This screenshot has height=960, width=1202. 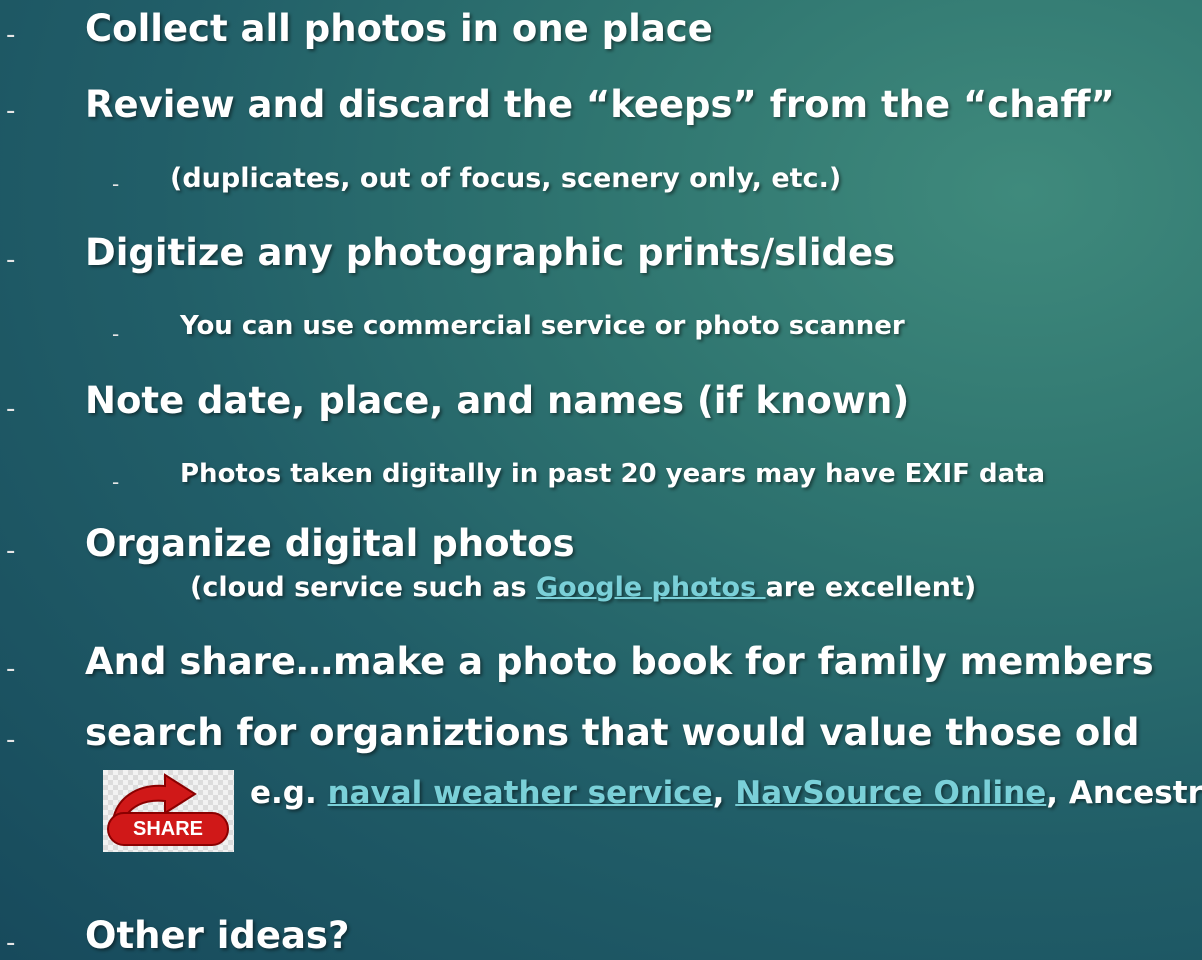 What do you see at coordinates (520, 793) in the screenshot?
I see `naval-weather-service-link: naval weather service` at bounding box center [520, 793].